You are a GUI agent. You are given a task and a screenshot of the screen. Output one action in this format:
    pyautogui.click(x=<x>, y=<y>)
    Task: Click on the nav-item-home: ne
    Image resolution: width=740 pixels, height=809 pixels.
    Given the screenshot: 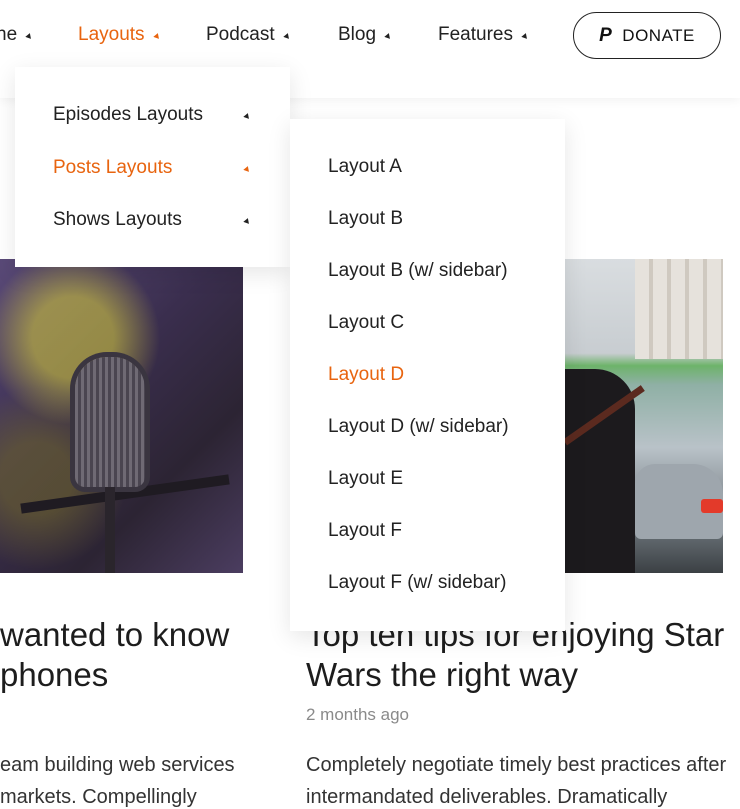 What is the action you would take?
    pyautogui.click(x=16, y=35)
    